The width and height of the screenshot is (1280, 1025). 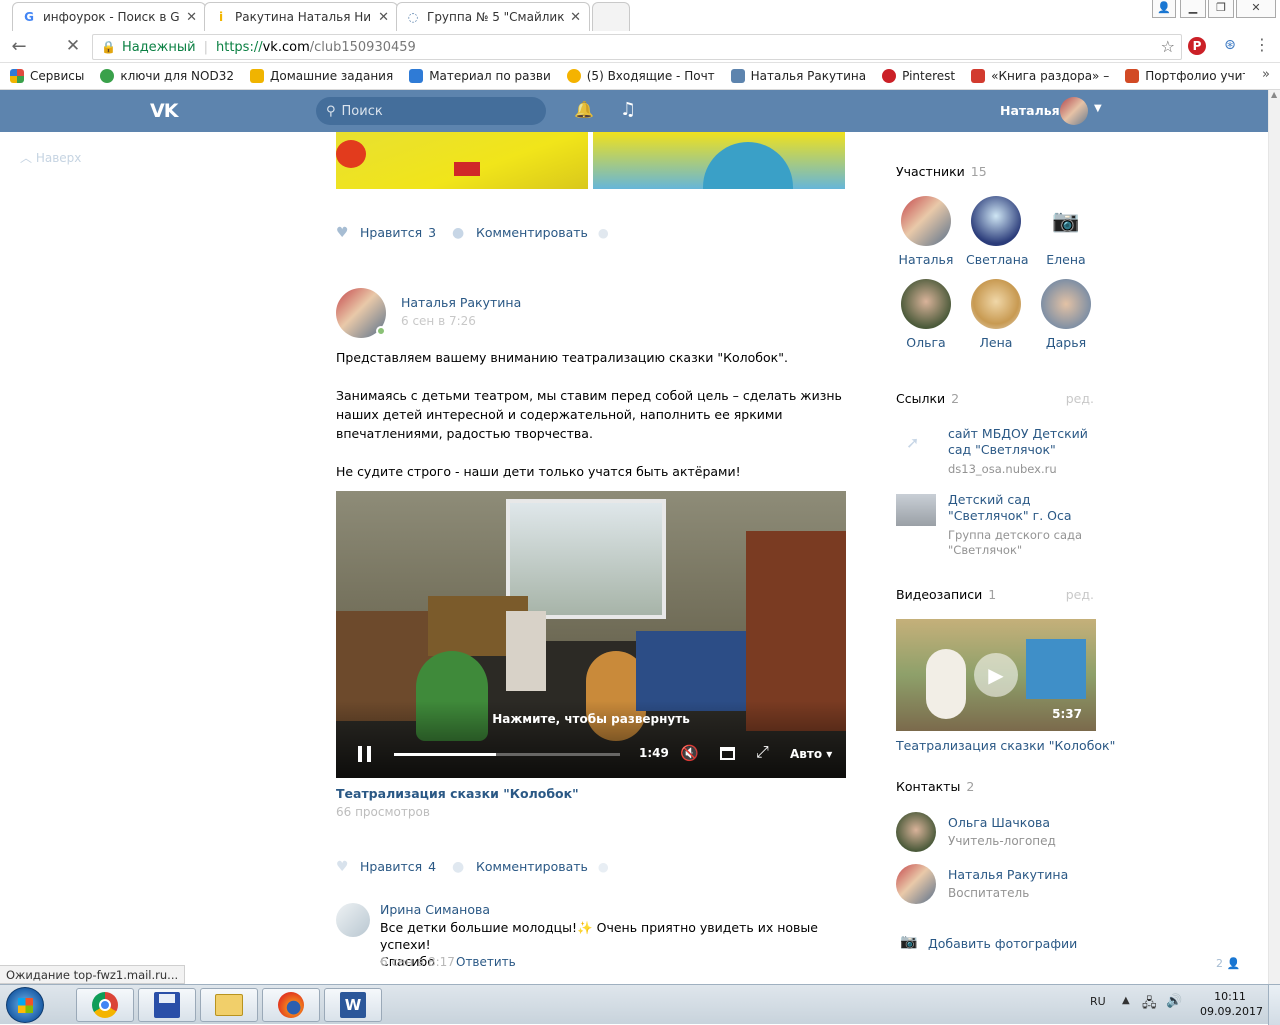 What do you see at coordinates (1262, 46) in the screenshot?
I see `menu-icon: ⋮` at bounding box center [1262, 46].